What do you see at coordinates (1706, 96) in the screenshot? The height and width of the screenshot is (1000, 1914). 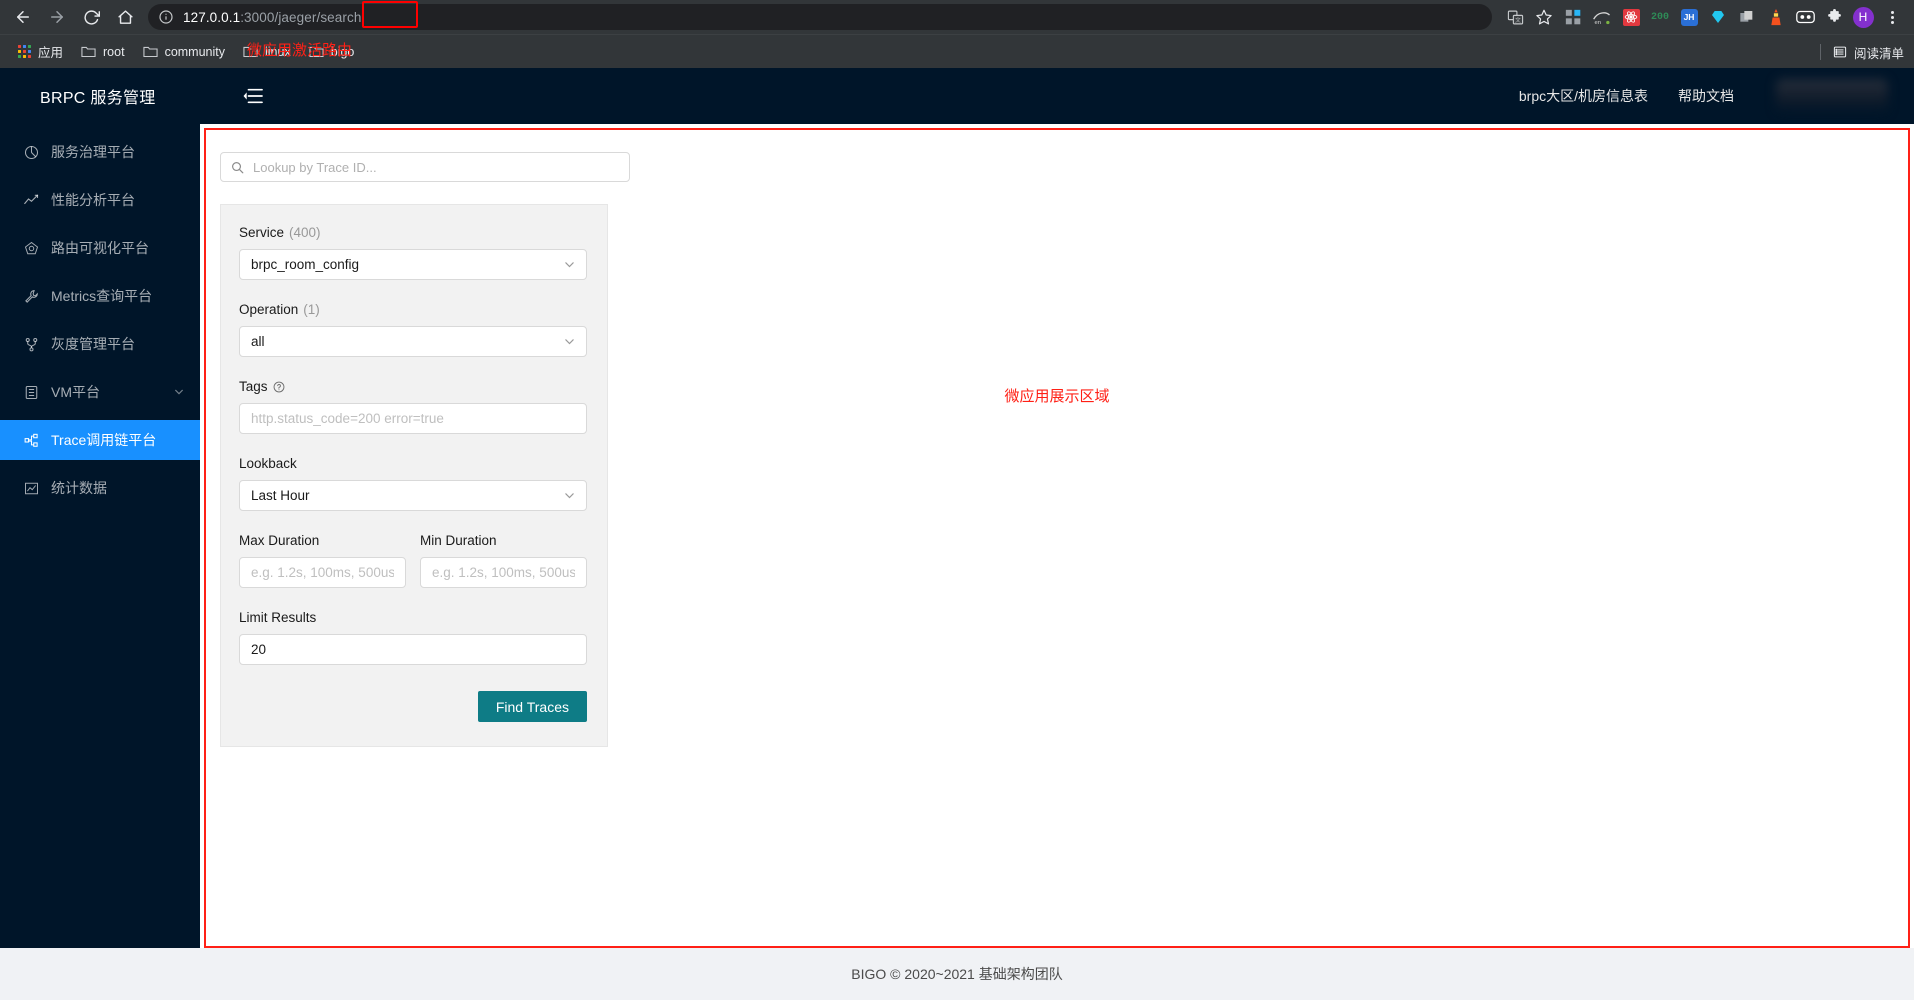 I see `header-link-help-doc: 帮助文档` at bounding box center [1706, 96].